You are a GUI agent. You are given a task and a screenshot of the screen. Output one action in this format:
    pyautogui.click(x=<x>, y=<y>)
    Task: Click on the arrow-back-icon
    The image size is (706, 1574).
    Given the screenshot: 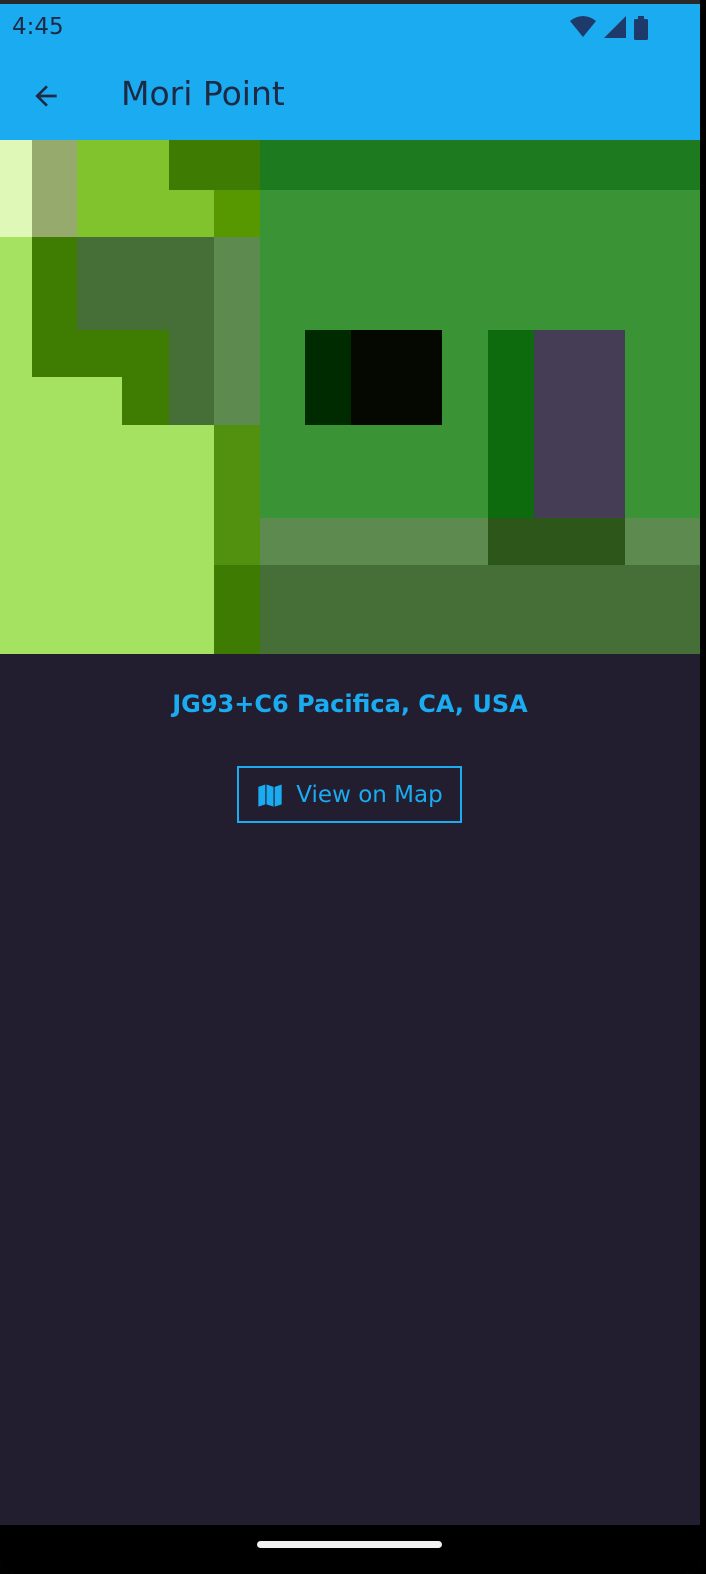 What is the action you would take?
    pyautogui.click(x=46, y=96)
    